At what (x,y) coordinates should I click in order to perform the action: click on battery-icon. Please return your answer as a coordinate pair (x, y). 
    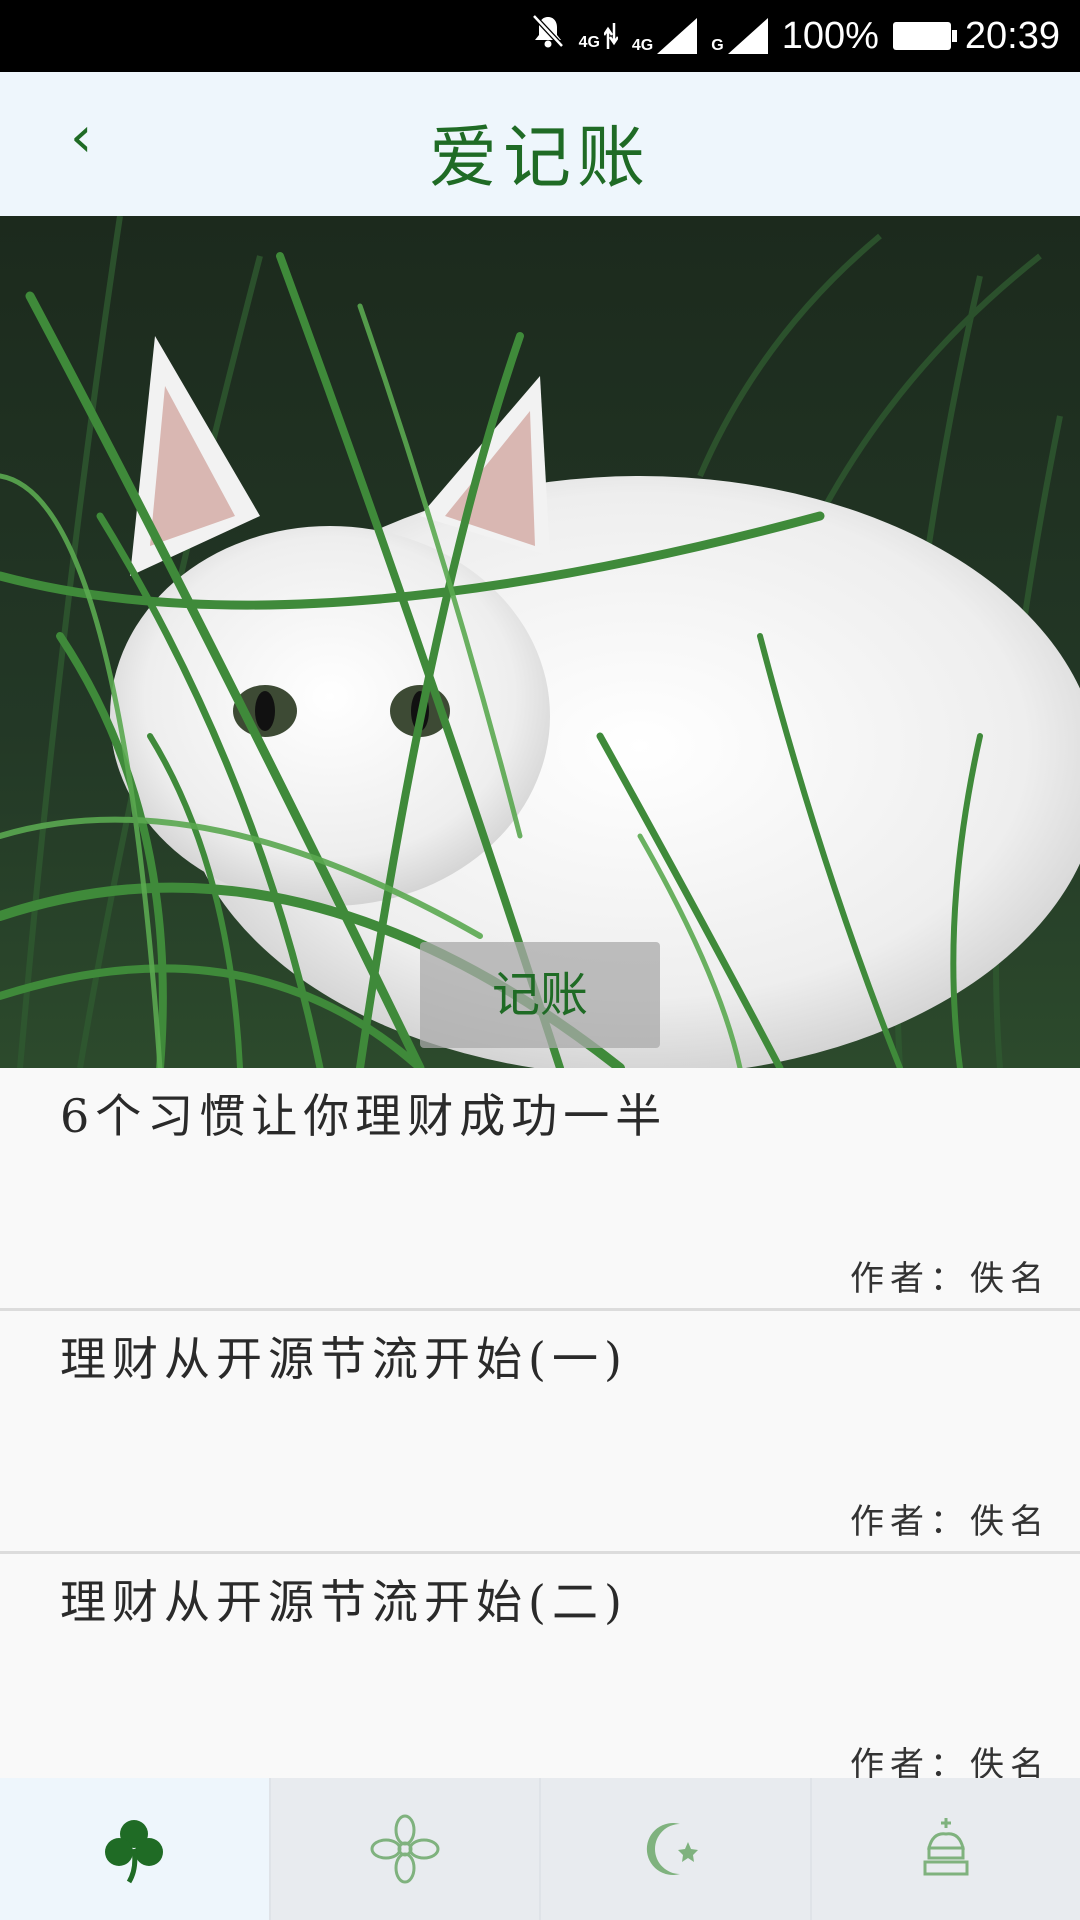
    Looking at the image, I should click on (924, 36).